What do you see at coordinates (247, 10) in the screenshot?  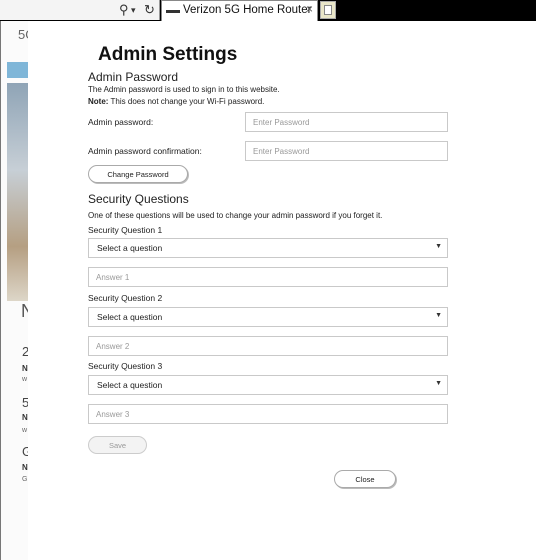 I see `tab-title: Verizon 5G Home Router` at bounding box center [247, 10].